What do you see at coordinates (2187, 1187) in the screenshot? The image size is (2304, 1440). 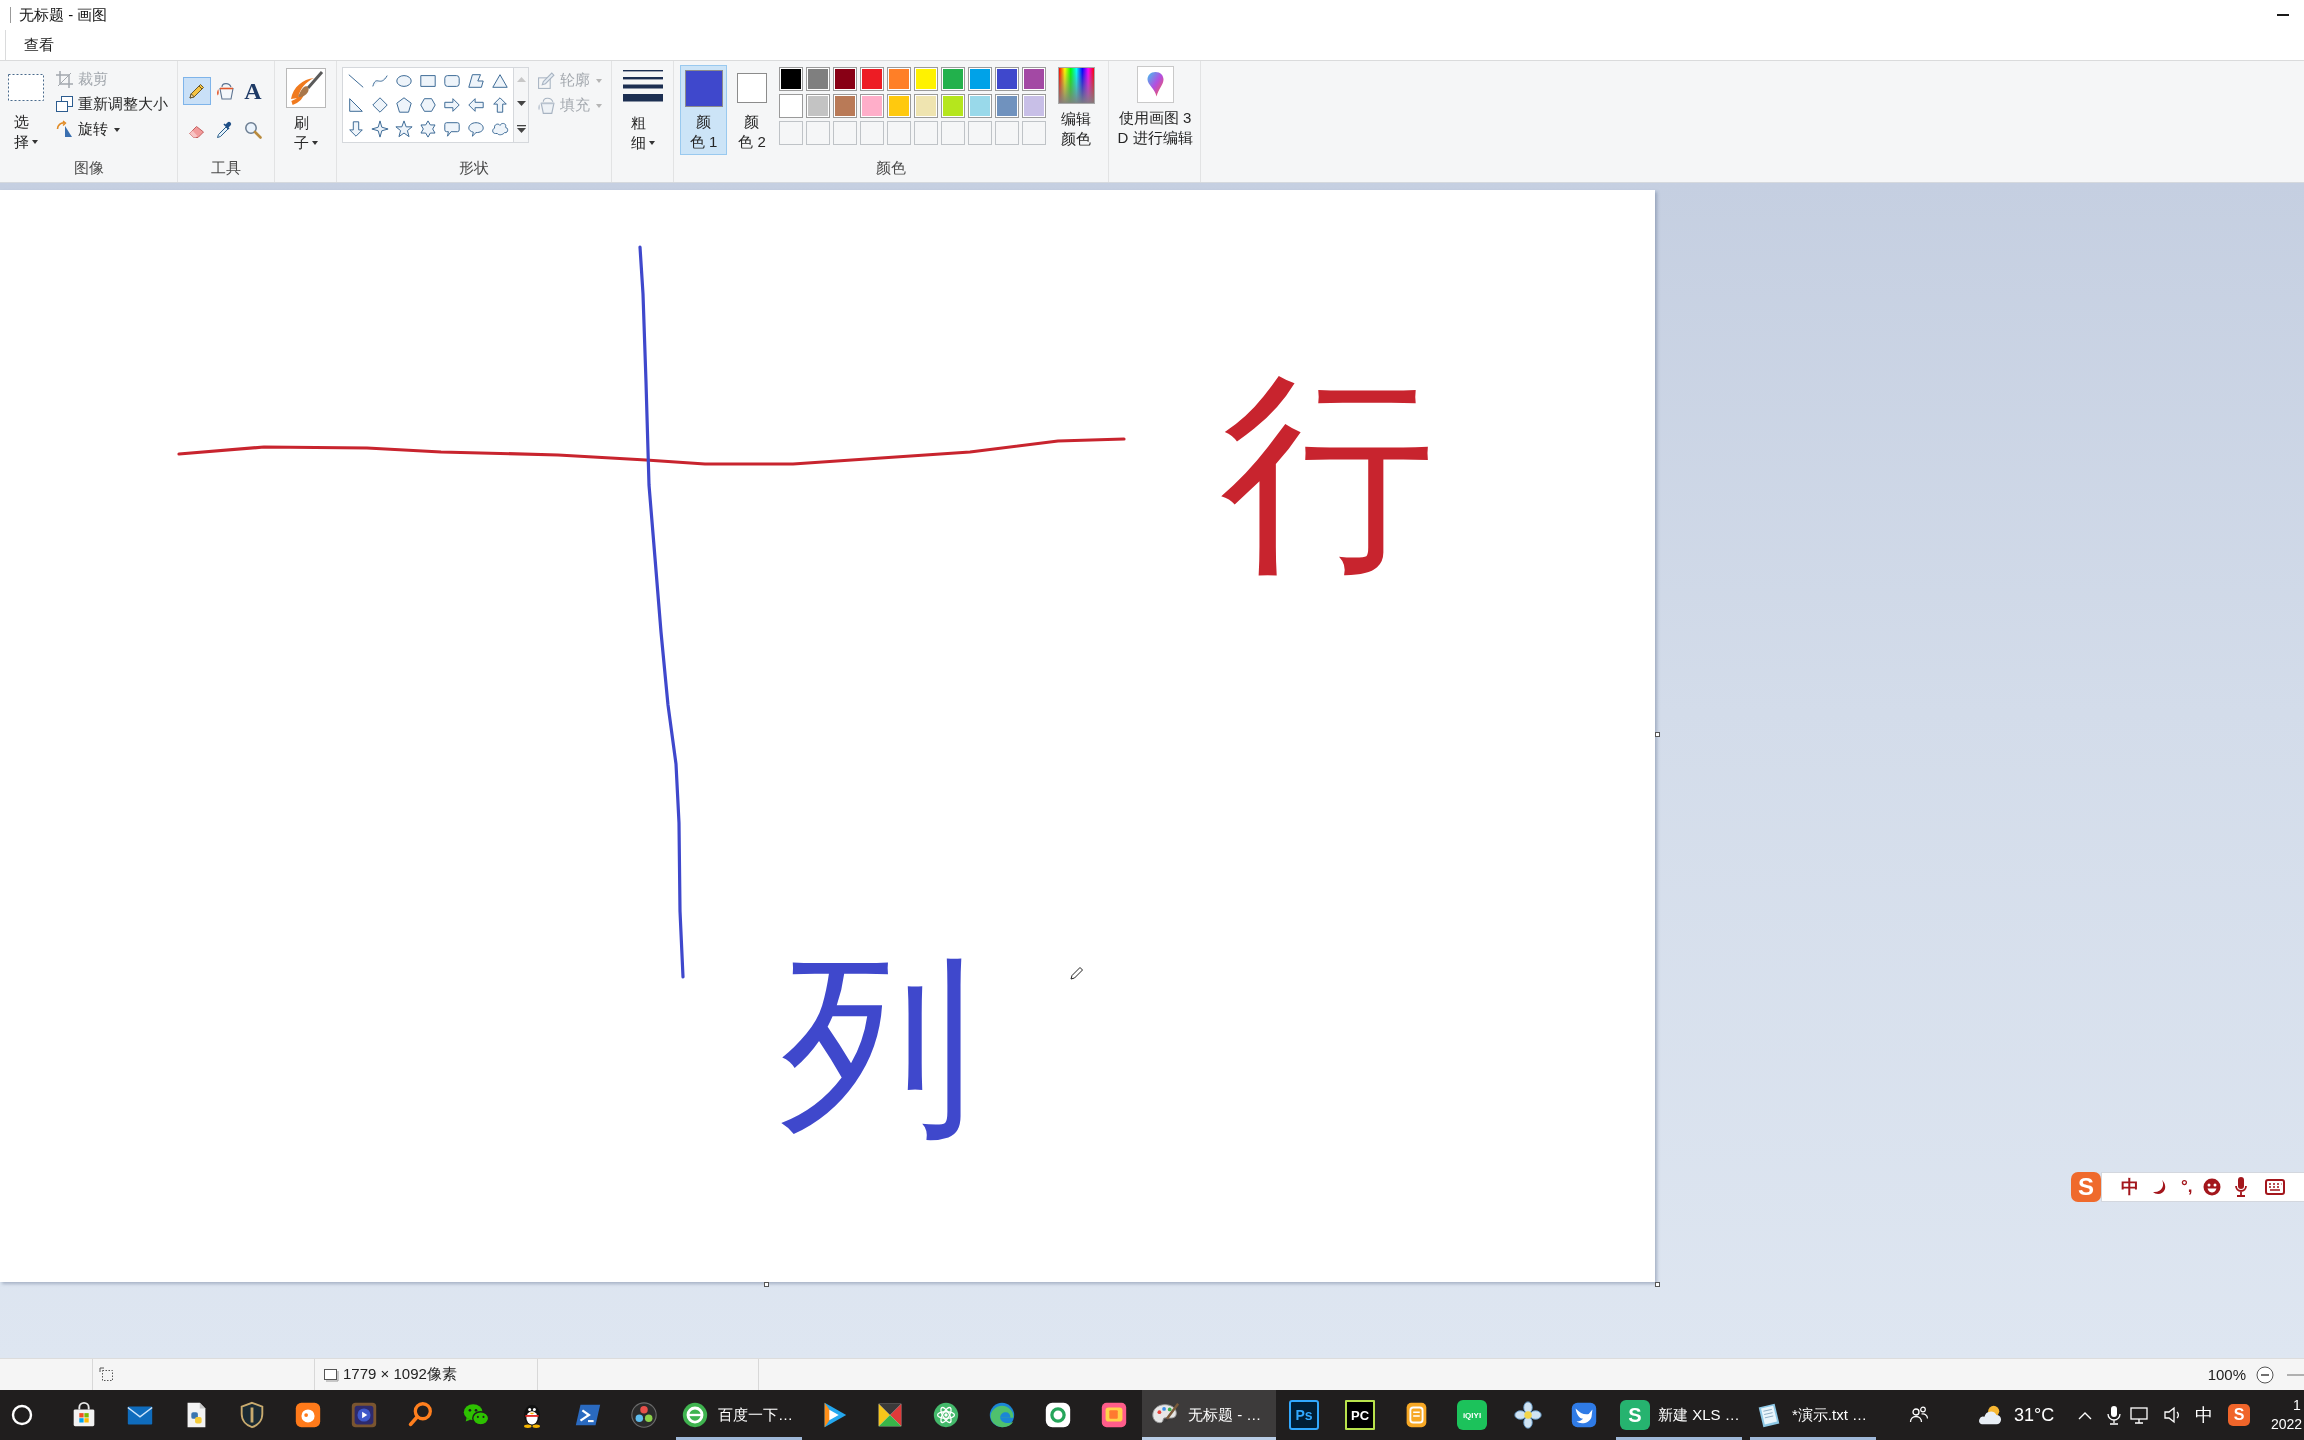 I see `punctuation-toggle: °,` at bounding box center [2187, 1187].